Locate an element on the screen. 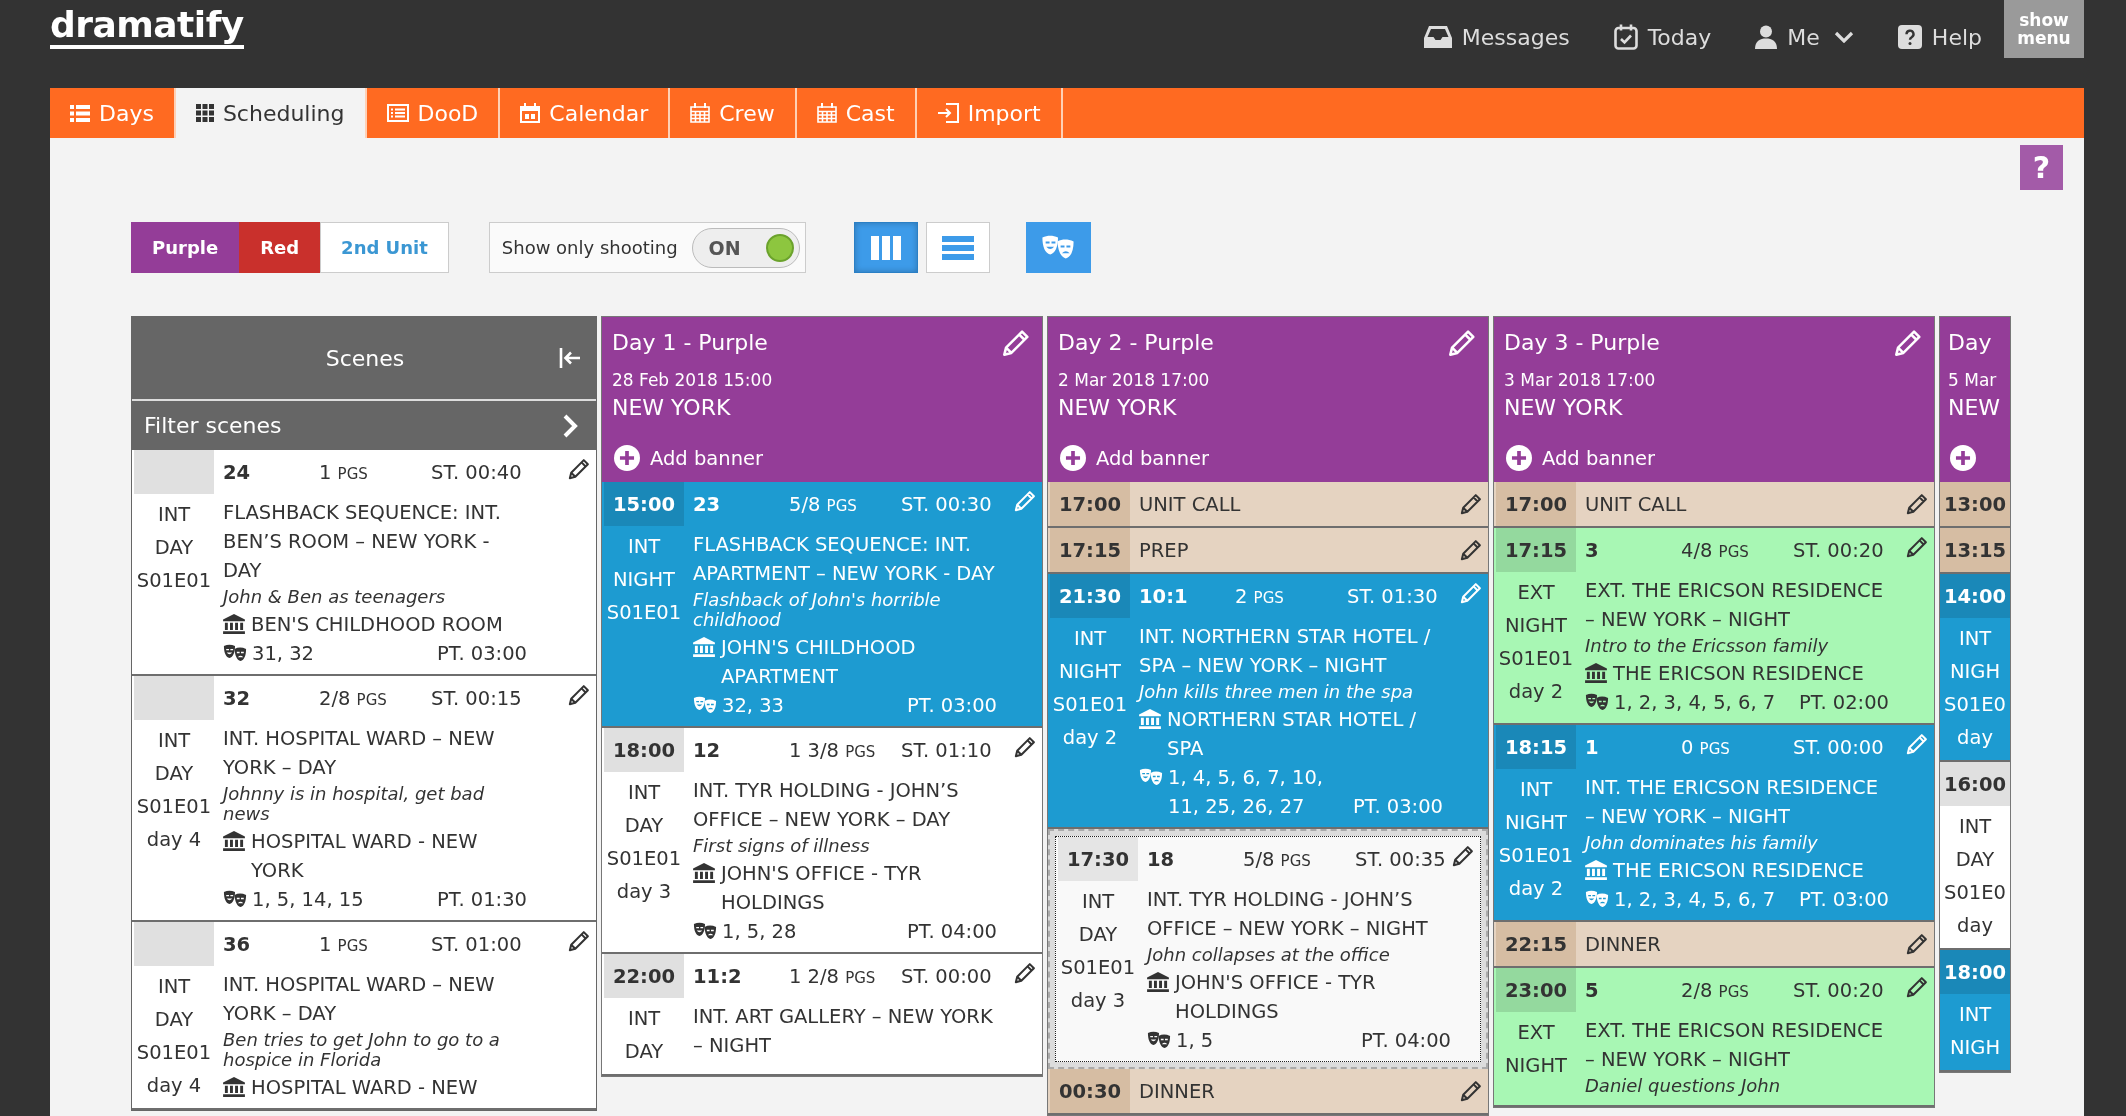 The image size is (2126, 1116). page-count: 1 3/8 PGS is located at coordinates (832, 750).